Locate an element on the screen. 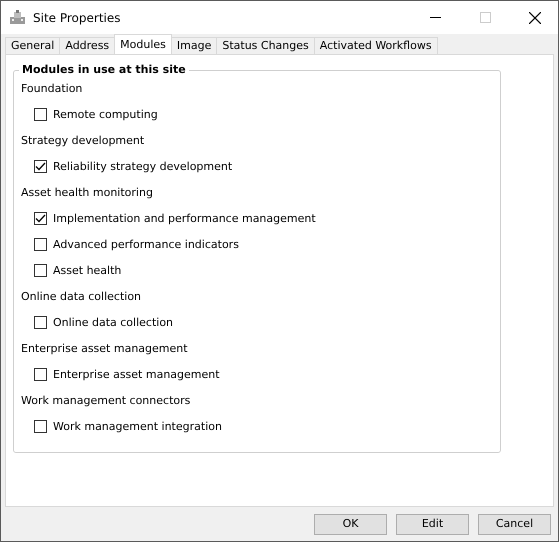 The width and height of the screenshot is (559, 542). checkbox-label: Enterprise asset management is located at coordinates (136, 375).